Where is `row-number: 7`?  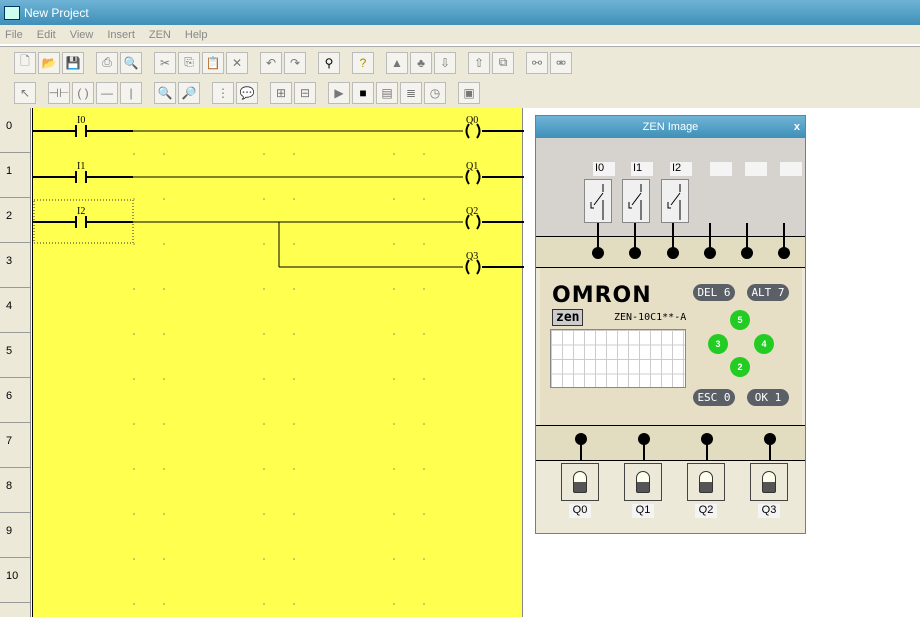
row-number: 7 is located at coordinates (15, 445).